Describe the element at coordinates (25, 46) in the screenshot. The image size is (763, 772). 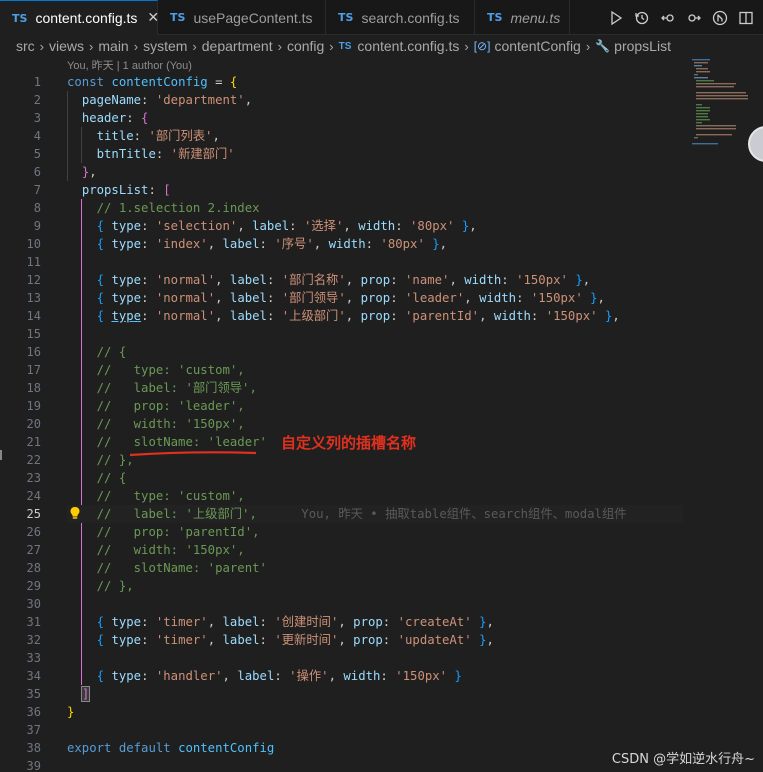
I see `breadcrumb-folder: src` at that location.